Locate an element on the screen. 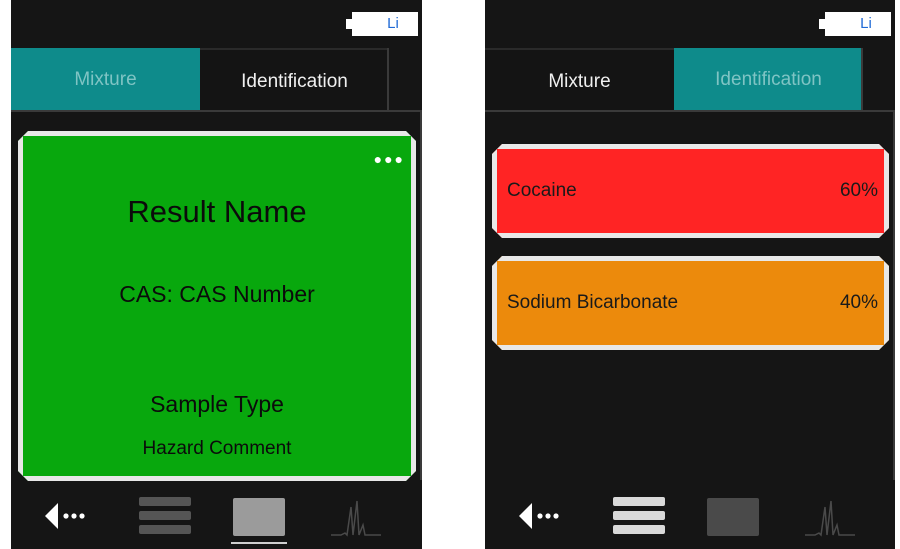 The width and height of the screenshot is (900, 549). mixture-item-percent: 40% is located at coordinates (858, 302).